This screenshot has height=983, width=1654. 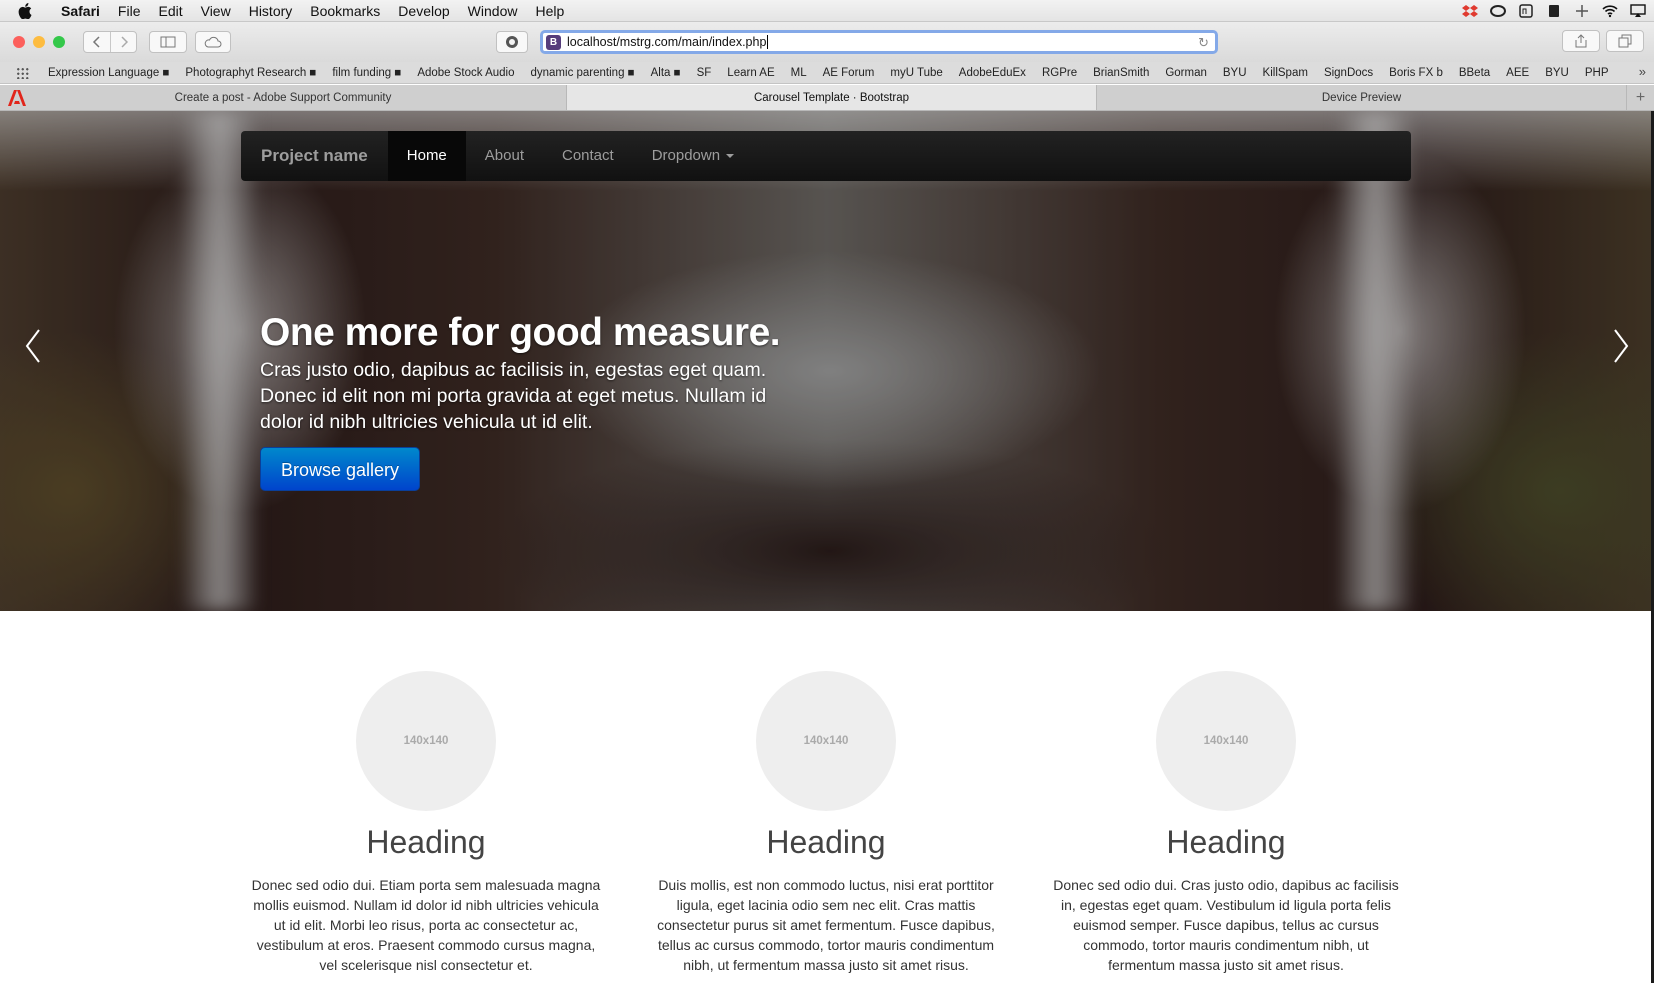 I want to click on menu-file: File, so click(x=129, y=11).